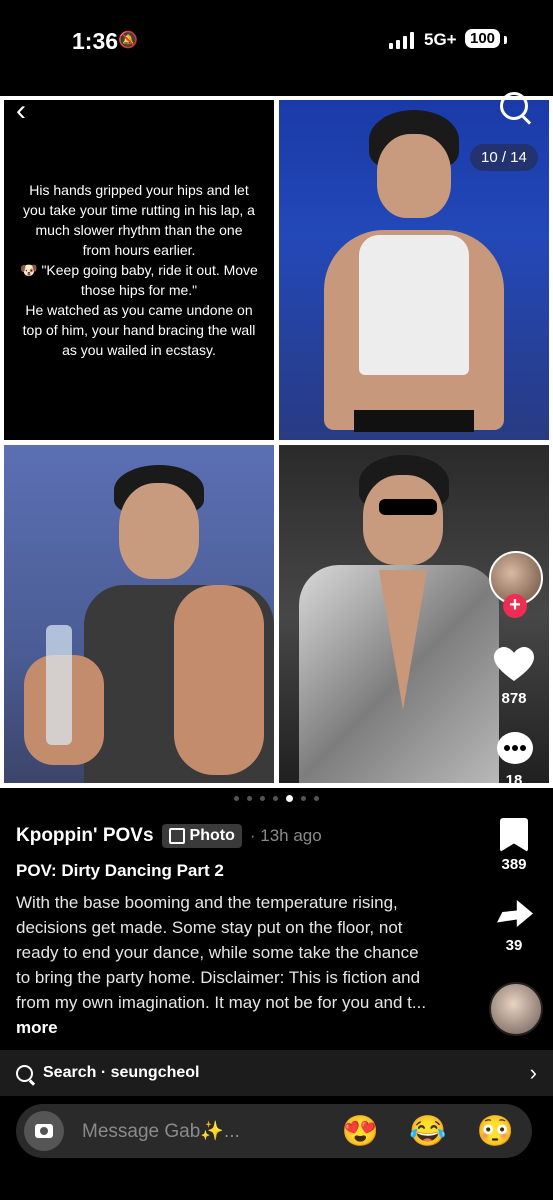 The image size is (553, 1200). Describe the element at coordinates (212, 835) in the screenshot. I see `photo-badge-label: Photo` at that location.